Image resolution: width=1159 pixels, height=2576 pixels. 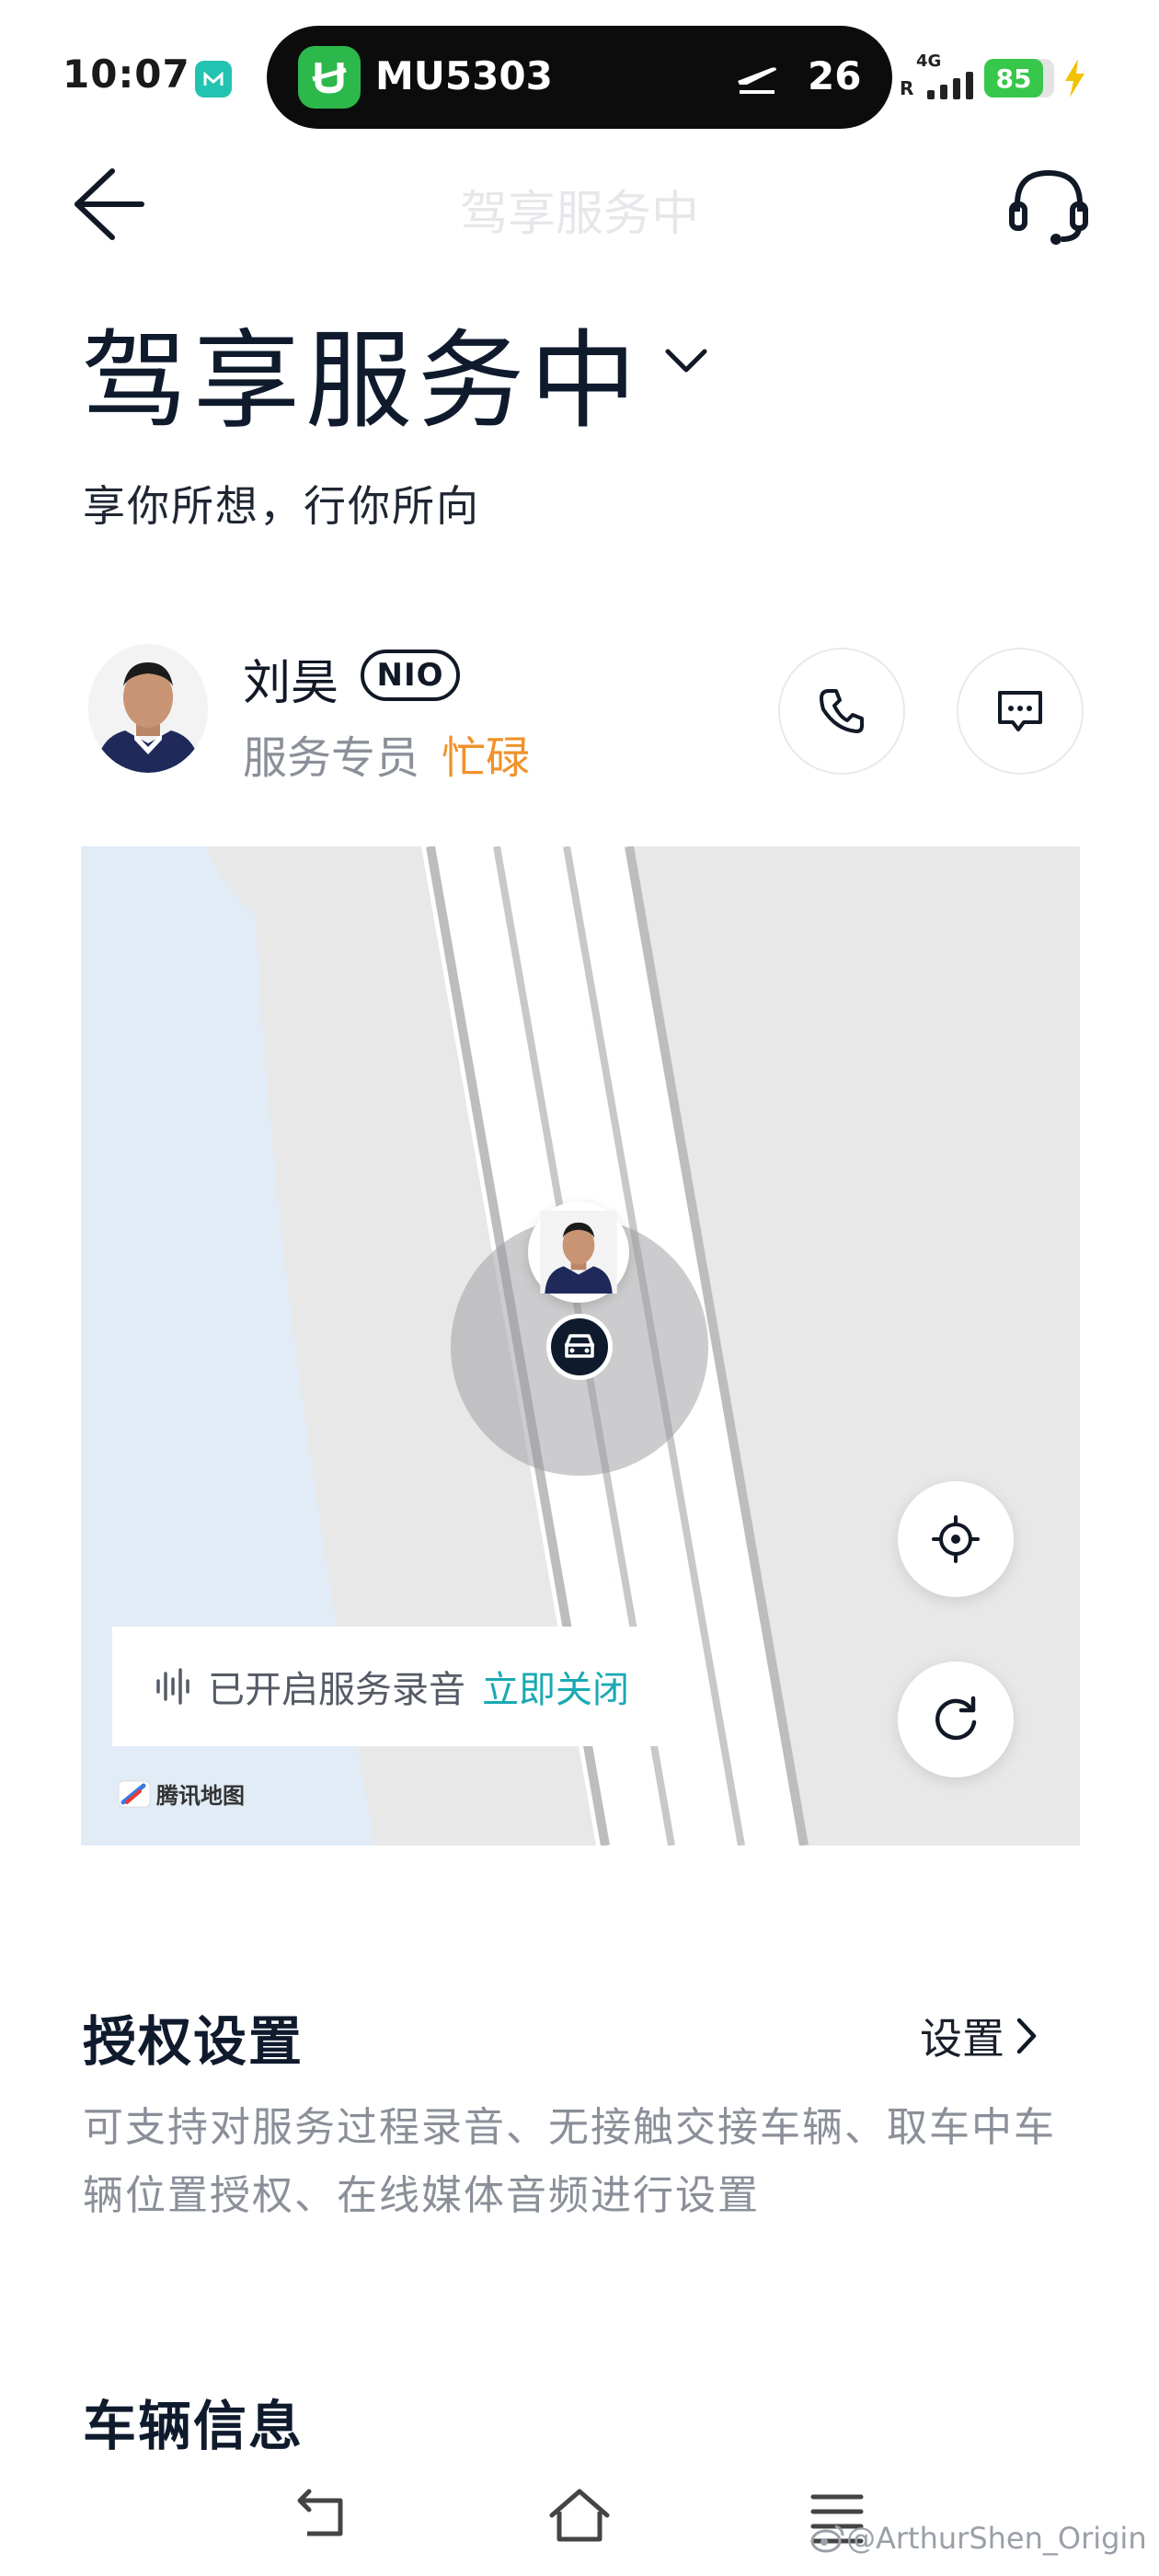 I want to click on crosshair-icon, so click(x=956, y=1539).